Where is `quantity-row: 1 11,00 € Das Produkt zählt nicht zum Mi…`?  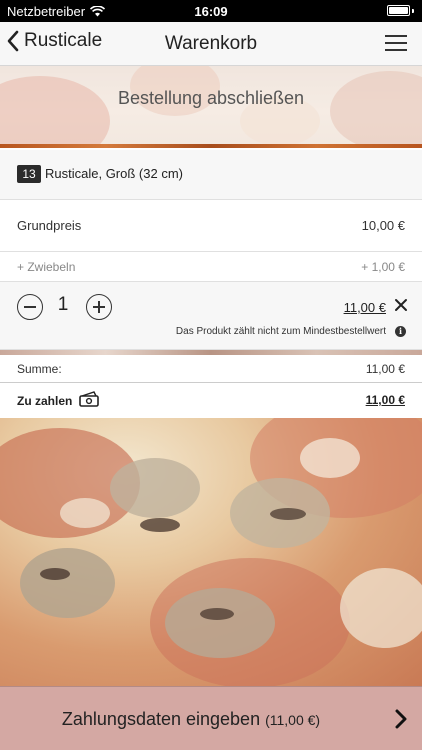
quantity-row: 1 11,00 € Das Produkt zählt nicht zum Mi… is located at coordinates (211, 316).